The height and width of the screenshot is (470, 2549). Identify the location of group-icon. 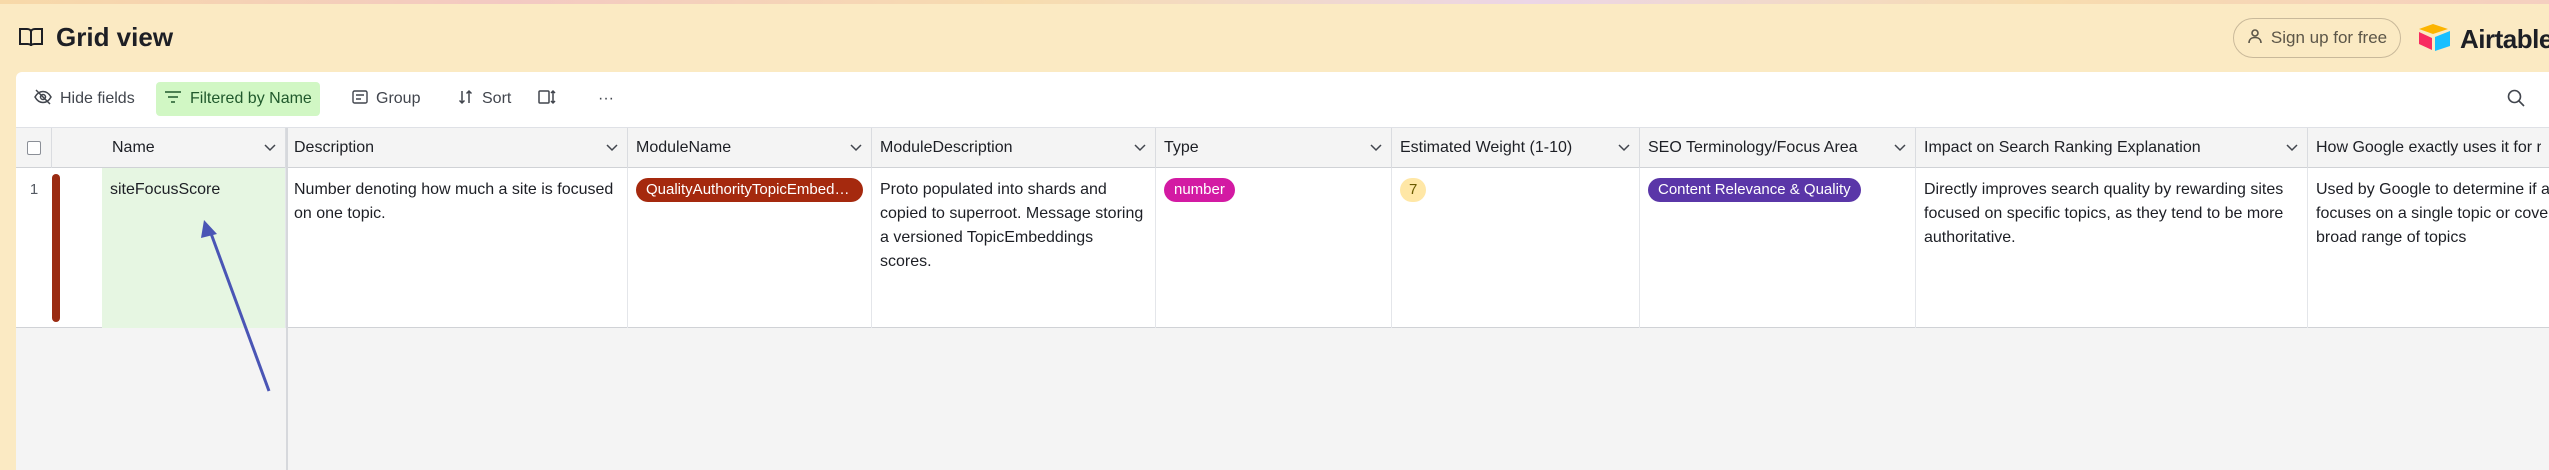
(360, 99).